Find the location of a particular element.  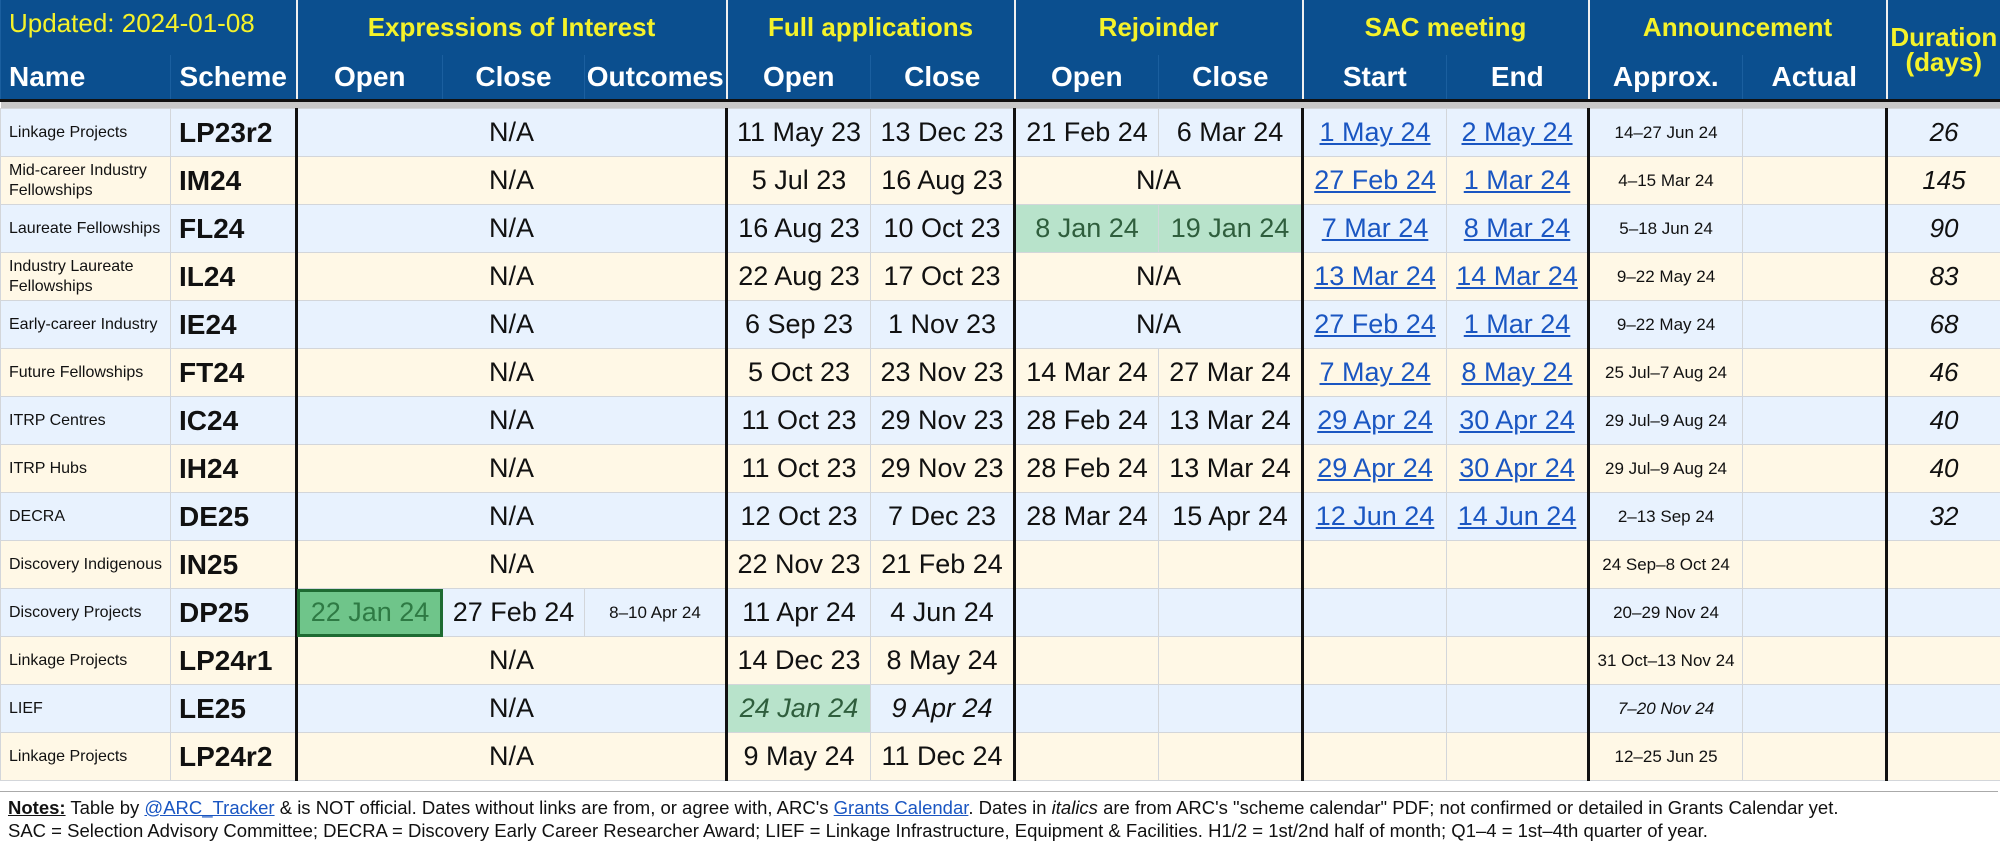

column-header-fa-open: Open is located at coordinates (799, 78).